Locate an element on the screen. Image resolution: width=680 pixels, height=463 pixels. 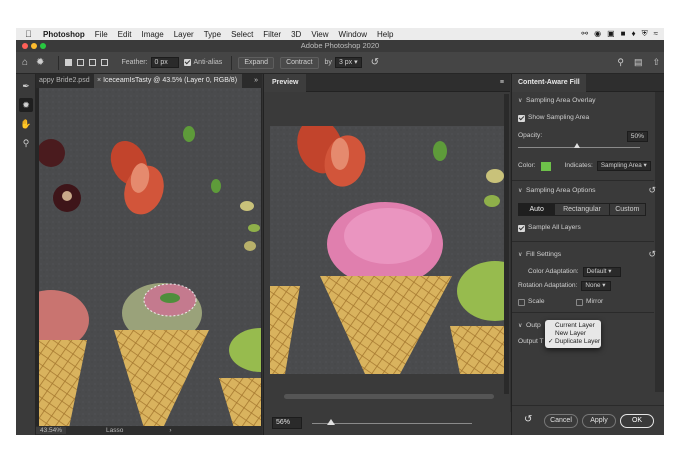
reset-fill-icon: ↺ is located at coordinates (652, 254).